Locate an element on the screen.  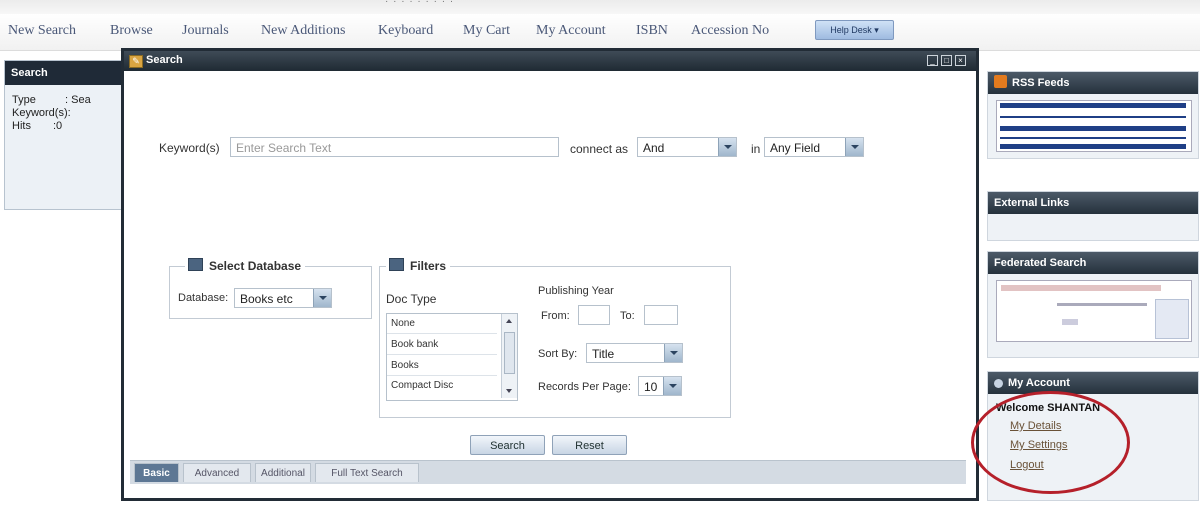
rss-feeds-box: RSS Feeds is located at coordinates (1093, 115).